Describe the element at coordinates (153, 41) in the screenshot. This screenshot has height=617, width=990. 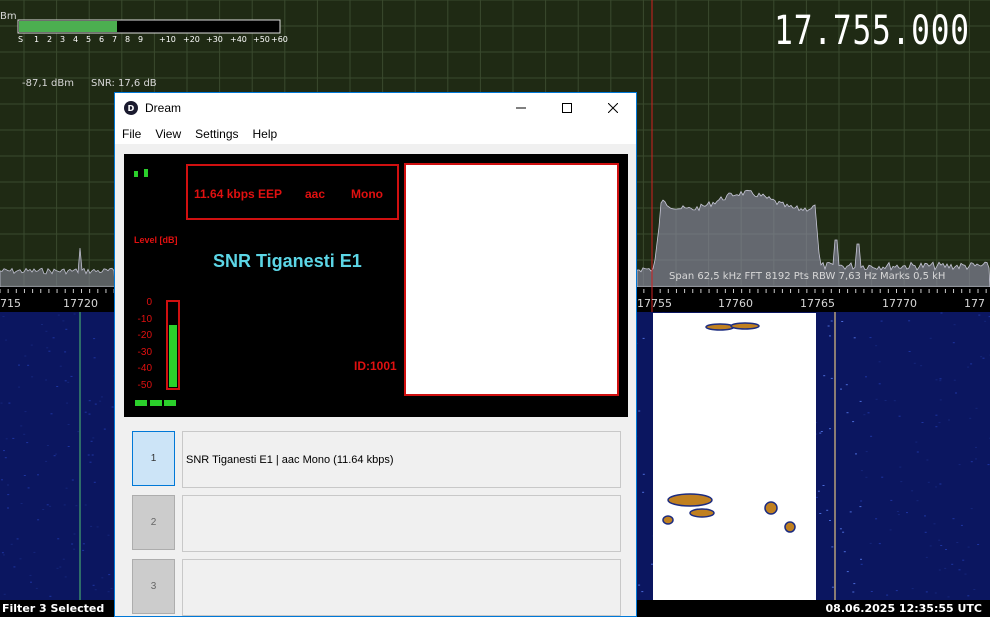
I see `s-meter-scale: S 1 2 3 4 5 6 7 8 9 +10 +20 +30 +40 +50 +60` at that location.